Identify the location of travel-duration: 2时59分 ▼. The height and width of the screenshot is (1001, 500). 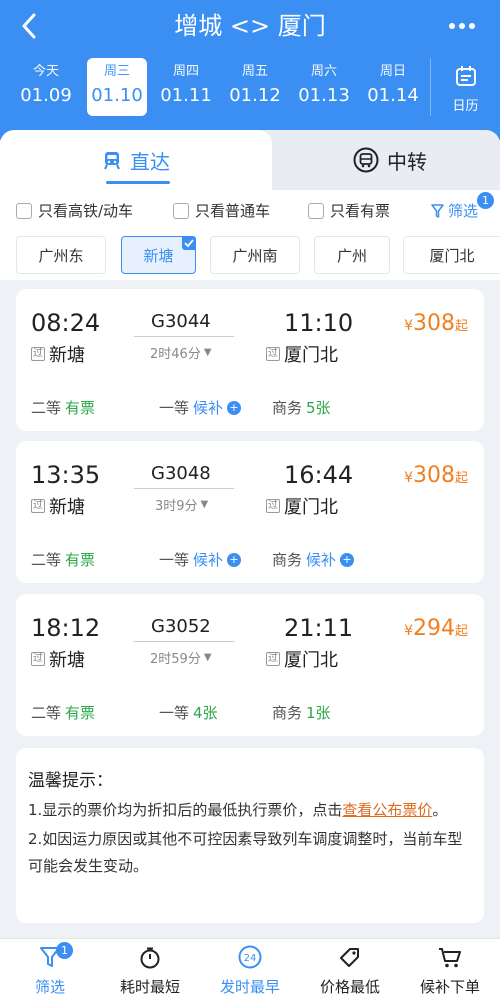
(181, 657).